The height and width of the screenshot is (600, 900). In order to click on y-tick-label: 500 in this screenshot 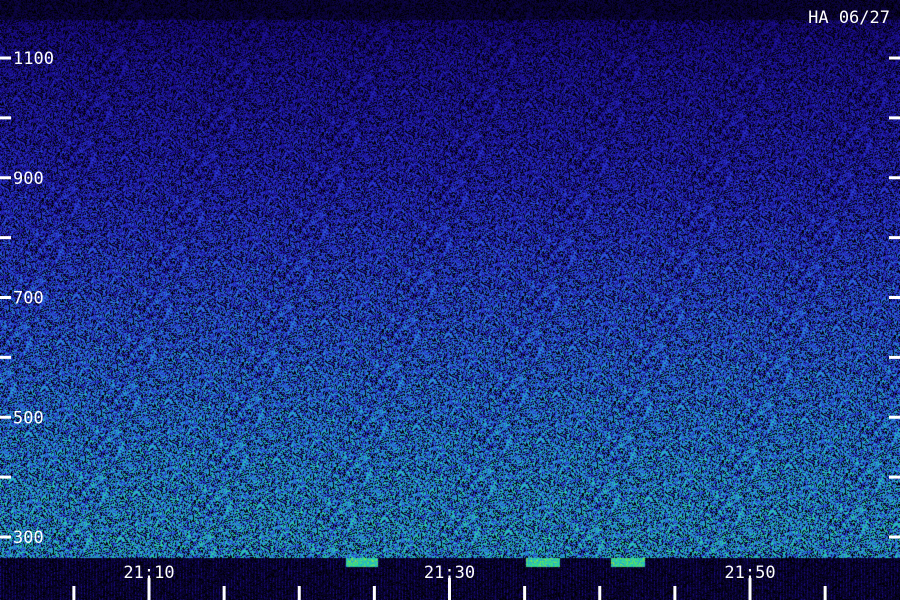, I will do `click(28, 418)`.